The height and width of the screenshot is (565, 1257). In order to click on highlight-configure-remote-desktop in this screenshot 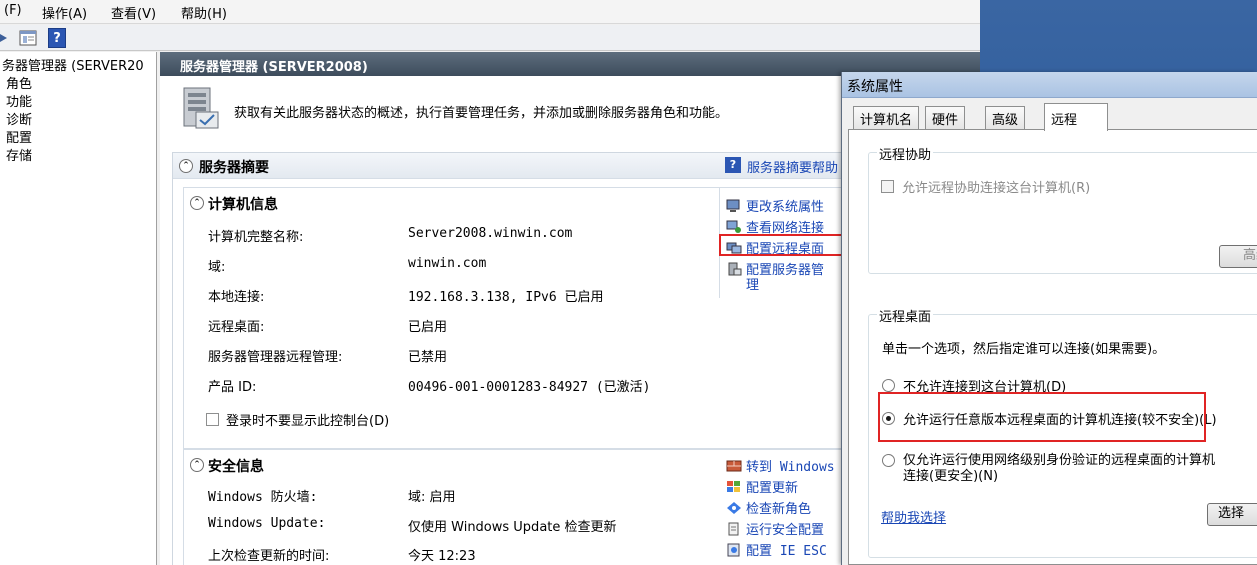, I will do `click(782, 245)`.